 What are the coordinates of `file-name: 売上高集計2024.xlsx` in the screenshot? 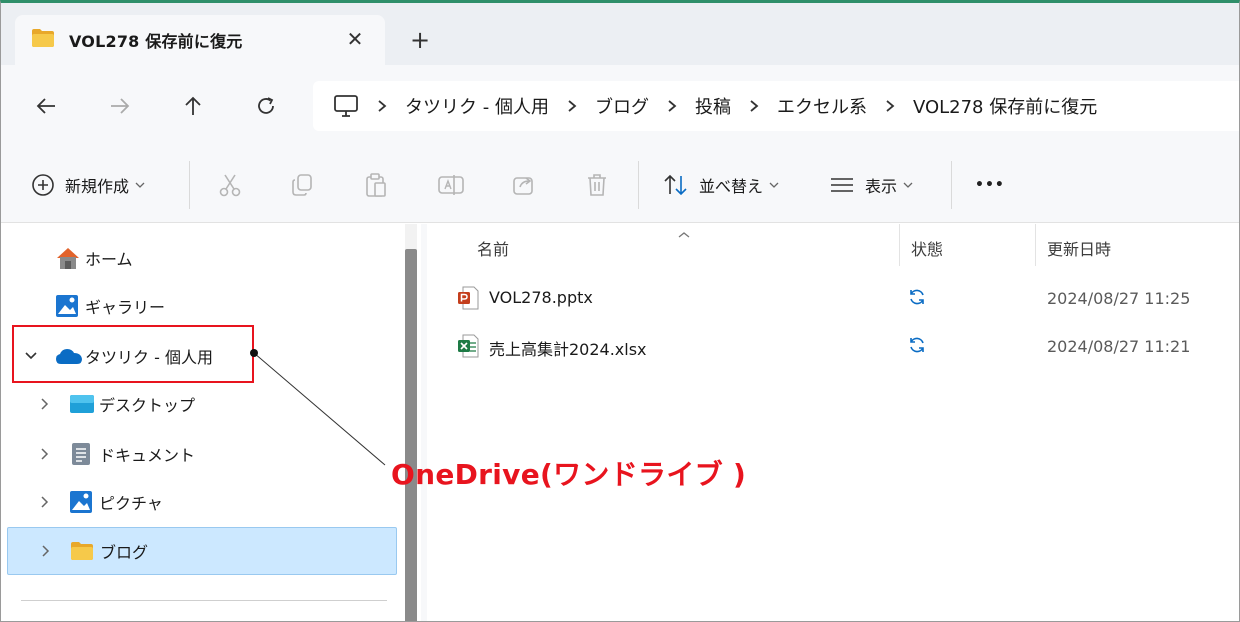 It's located at (568, 349).